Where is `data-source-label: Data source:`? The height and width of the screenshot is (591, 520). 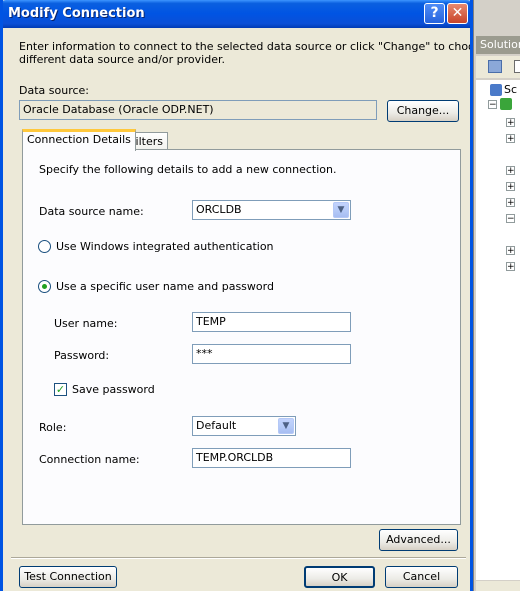 data-source-label: Data source: is located at coordinates (54, 90).